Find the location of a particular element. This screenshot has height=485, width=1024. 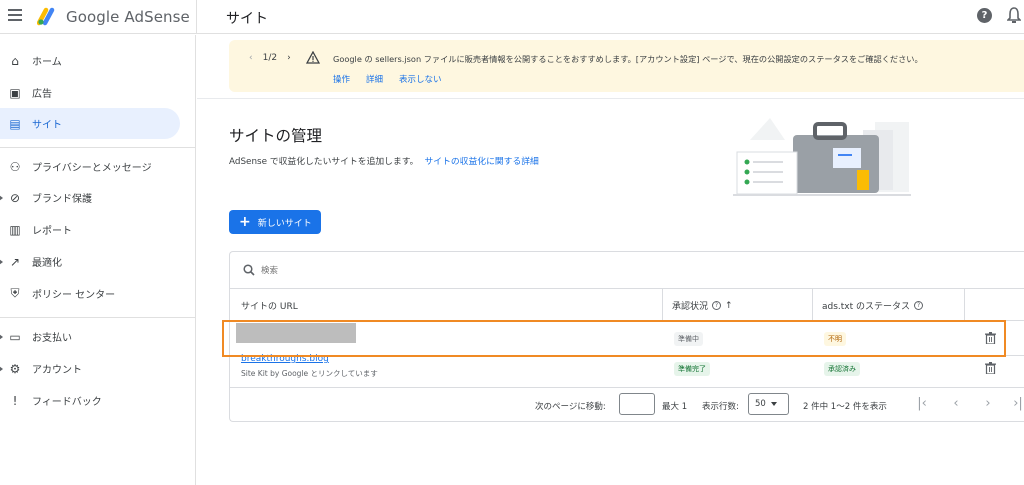

feedback-icon: ! is located at coordinates (15, 400).